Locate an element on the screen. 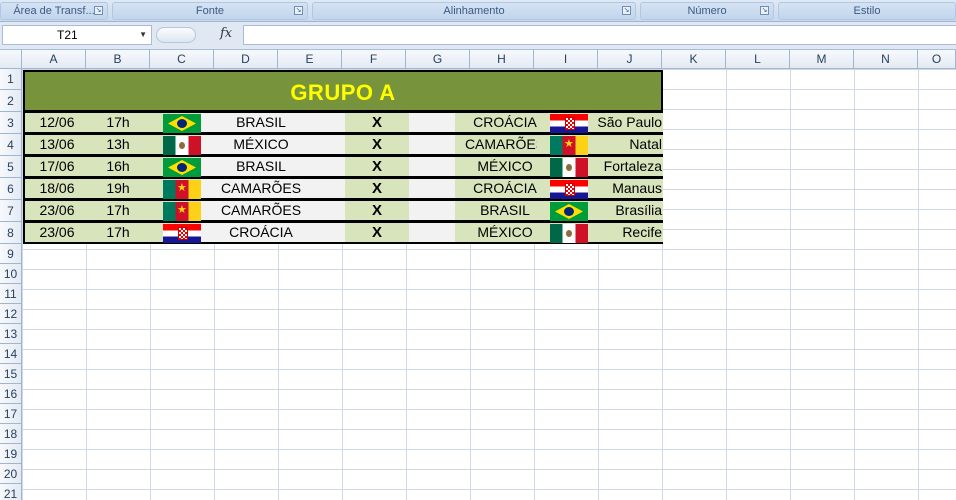 Image resolution: width=956 pixels, height=500 pixels. row-header-16: 16 is located at coordinates (11, 394).